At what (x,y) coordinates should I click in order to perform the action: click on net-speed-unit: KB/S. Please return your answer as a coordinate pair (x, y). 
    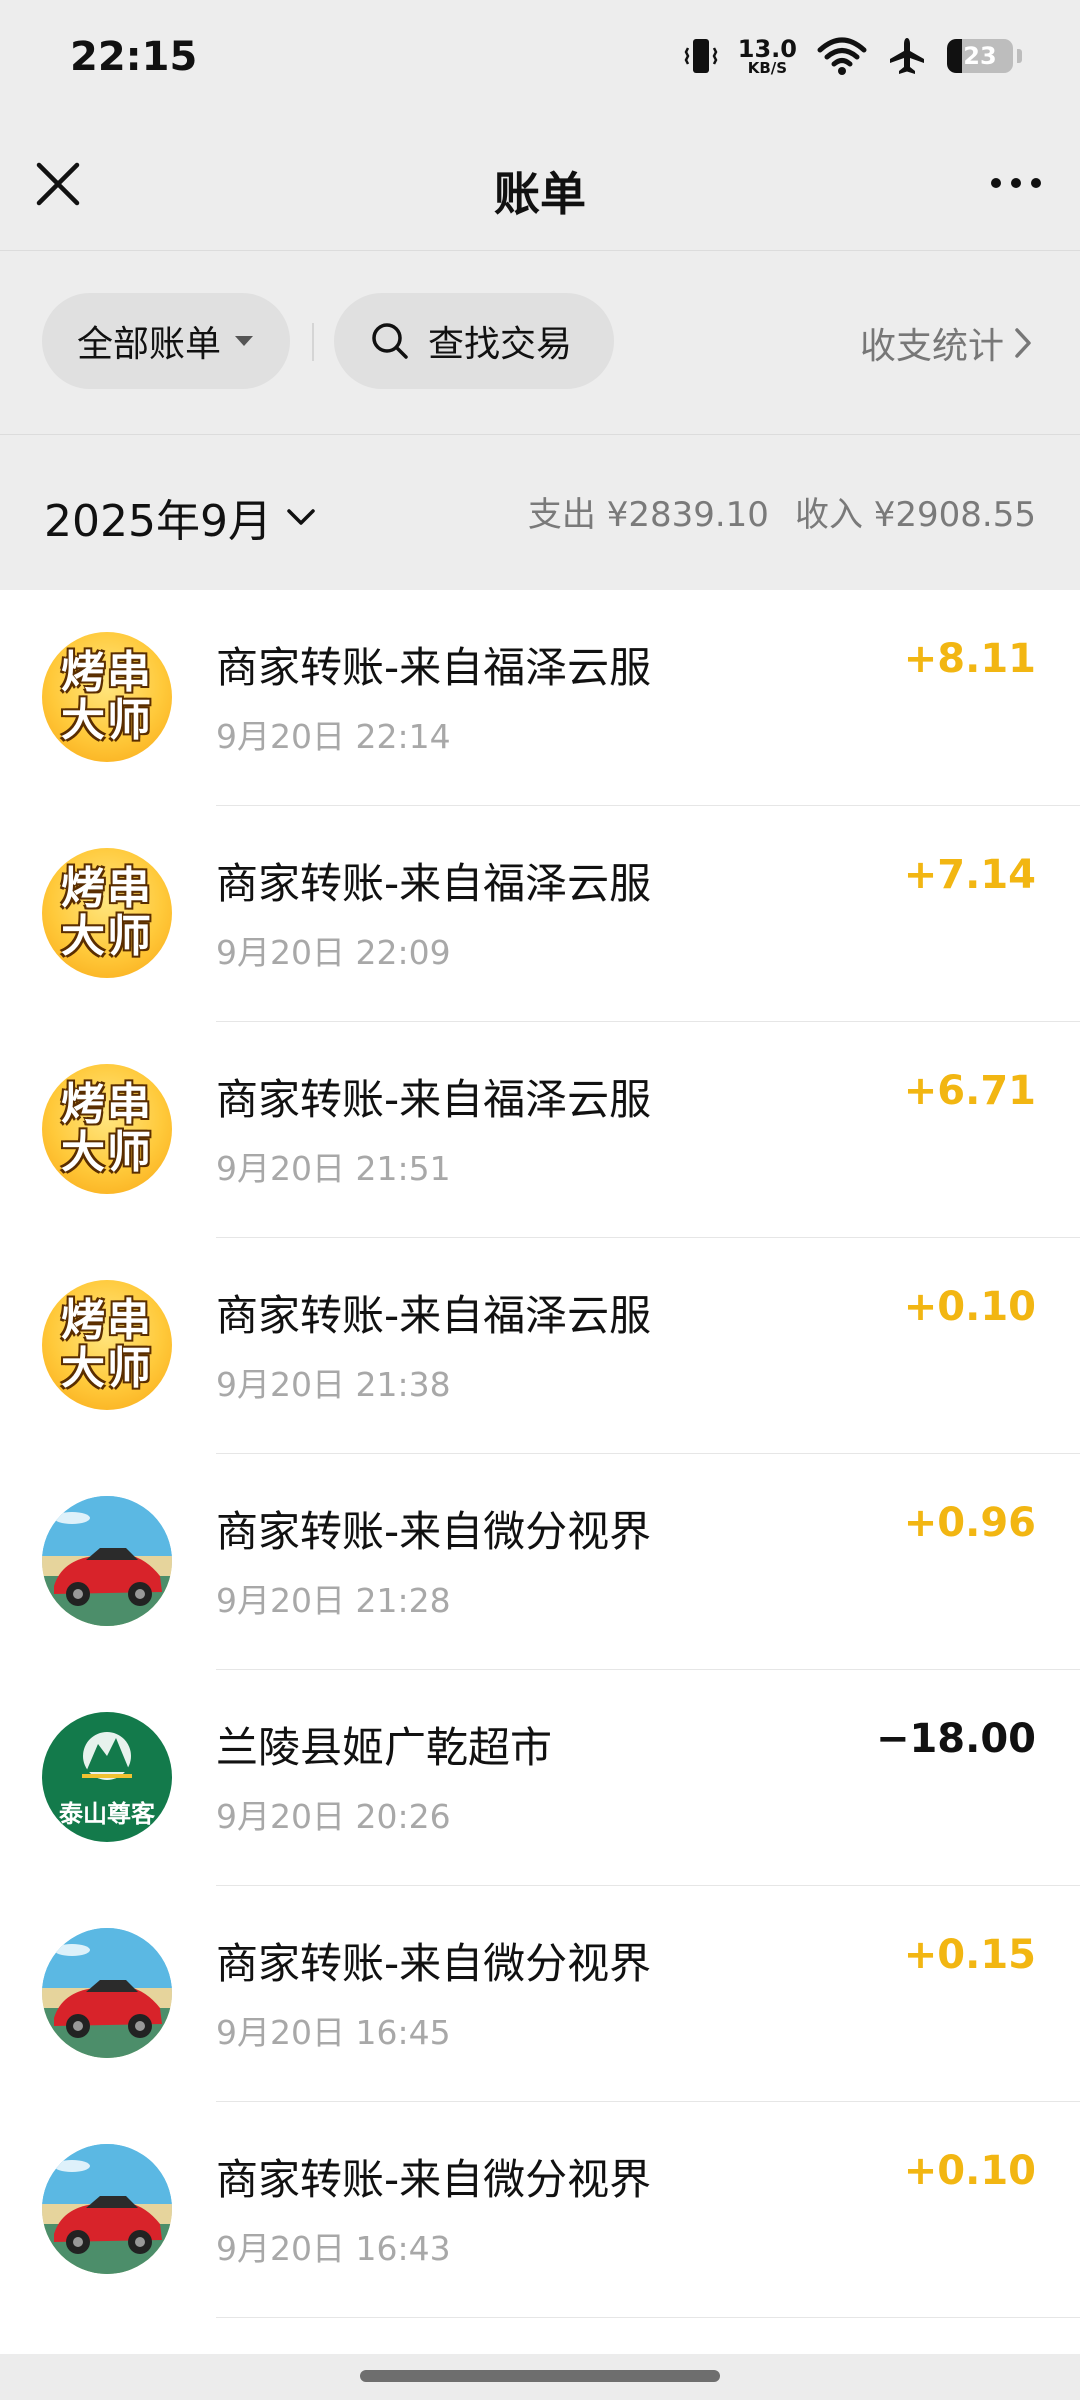
    Looking at the image, I should click on (767, 67).